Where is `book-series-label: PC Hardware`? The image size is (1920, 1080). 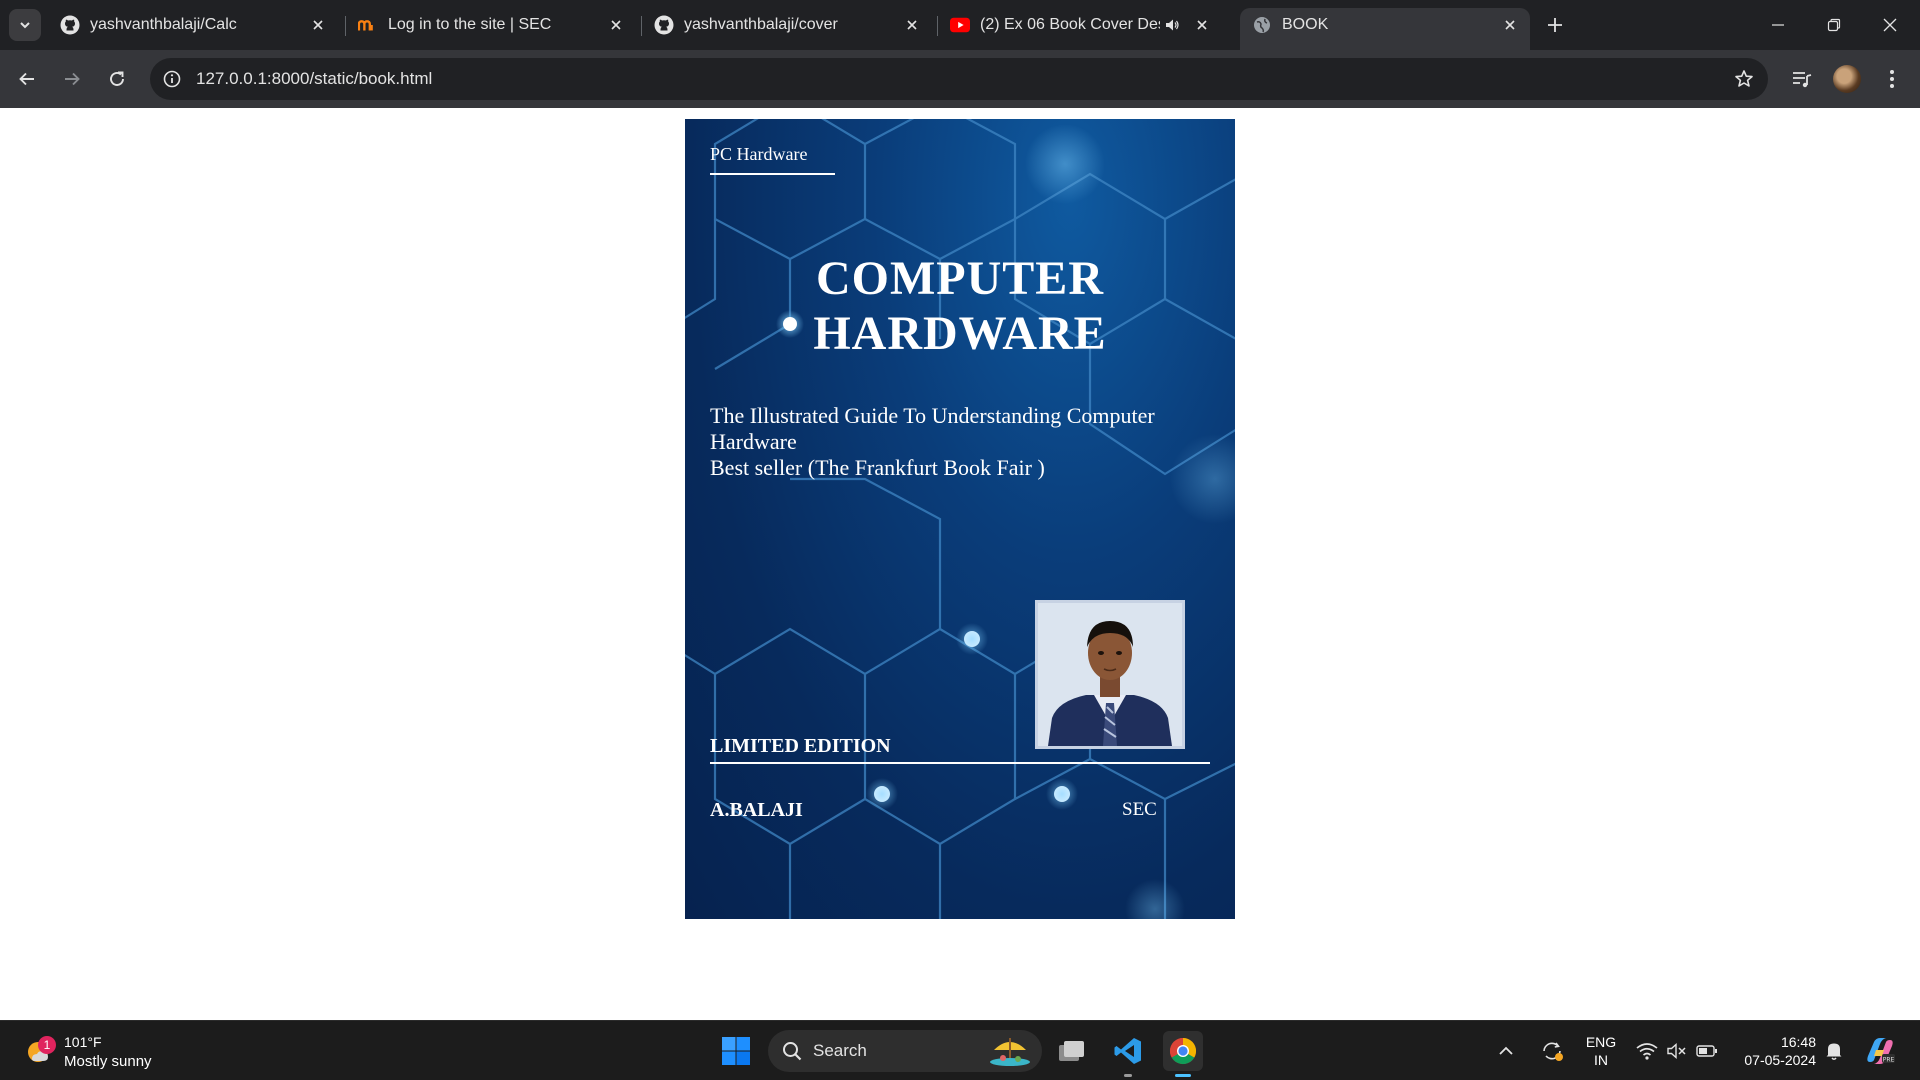
book-series-label: PC Hardware is located at coordinates (772, 159).